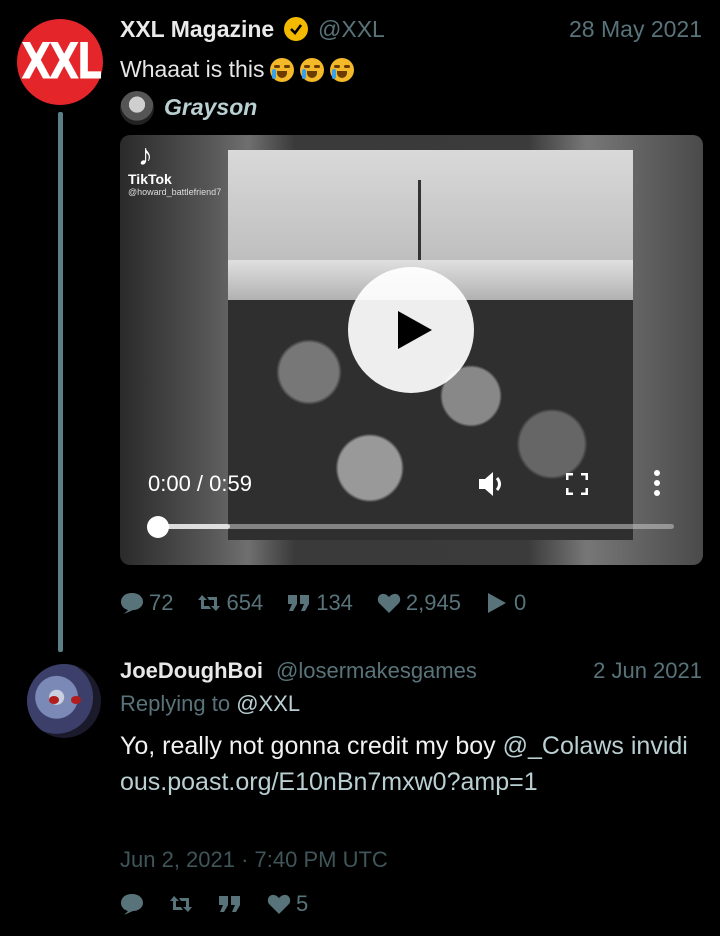 The image size is (720, 936). I want to click on like-stat: 5, so click(287, 904).